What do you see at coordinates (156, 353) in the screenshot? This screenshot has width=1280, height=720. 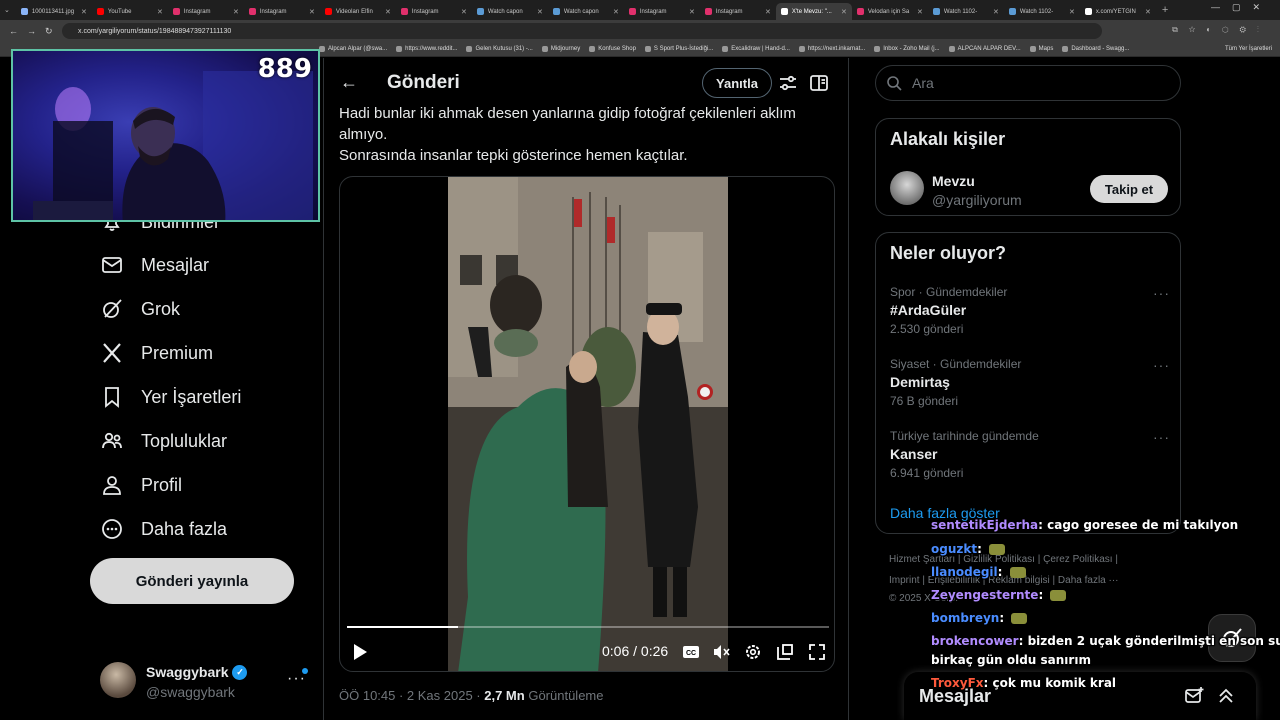 I see `nav-item: Premium` at bounding box center [156, 353].